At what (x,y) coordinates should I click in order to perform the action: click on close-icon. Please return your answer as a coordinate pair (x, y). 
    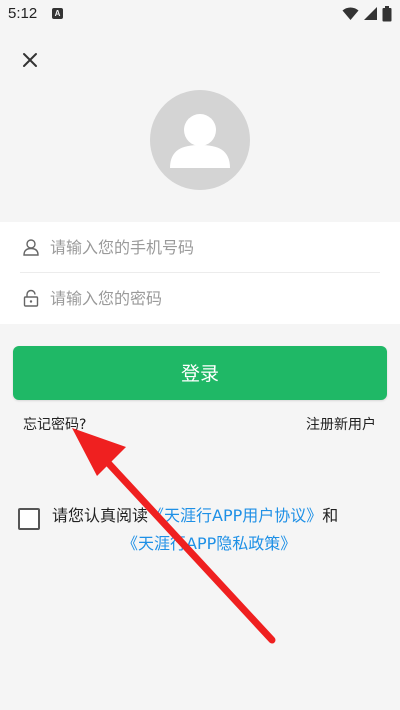
    Looking at the image, I should click on (30, 60).